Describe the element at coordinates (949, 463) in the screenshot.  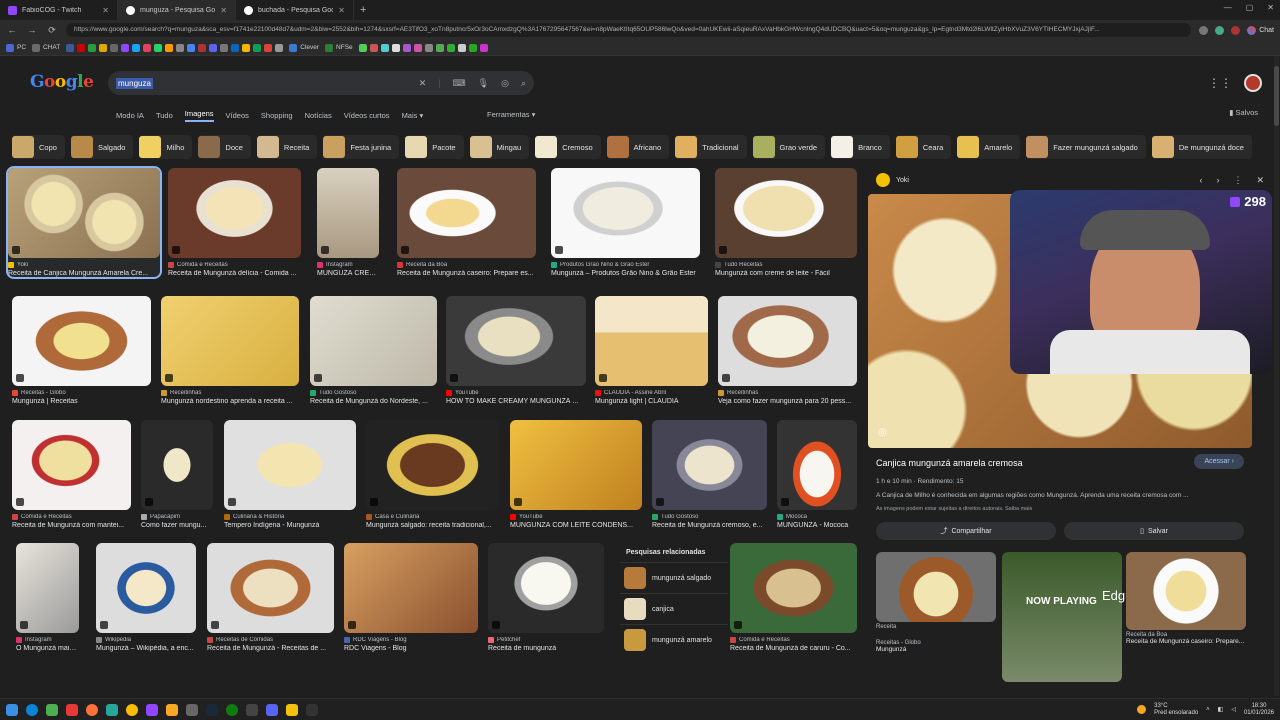
I see `panel-title: Canjica mungunzá amarela cremosa` at that location.